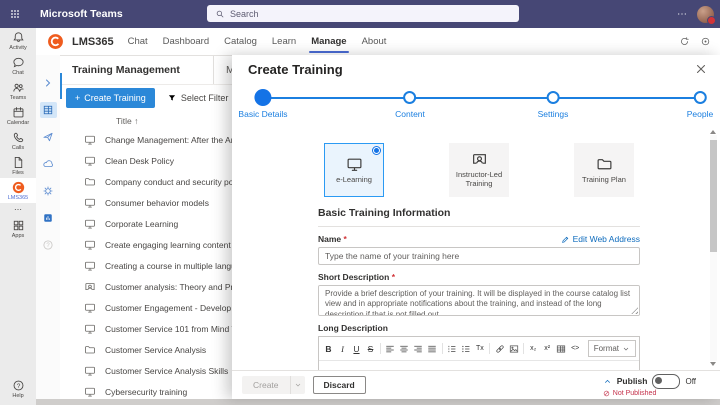  I want to click on toolbar-separator, so click(380, 348).